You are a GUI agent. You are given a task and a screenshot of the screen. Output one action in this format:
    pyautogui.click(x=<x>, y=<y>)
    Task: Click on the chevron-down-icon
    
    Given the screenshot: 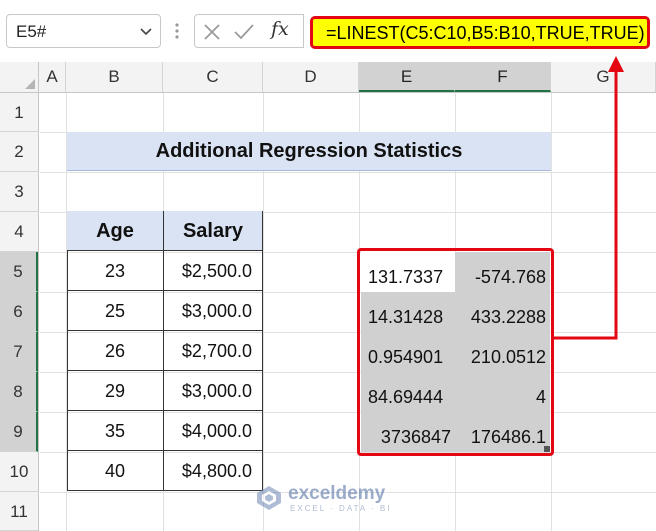 What is the action you would take?
    pyautogui.click(x=146, y=31)
    